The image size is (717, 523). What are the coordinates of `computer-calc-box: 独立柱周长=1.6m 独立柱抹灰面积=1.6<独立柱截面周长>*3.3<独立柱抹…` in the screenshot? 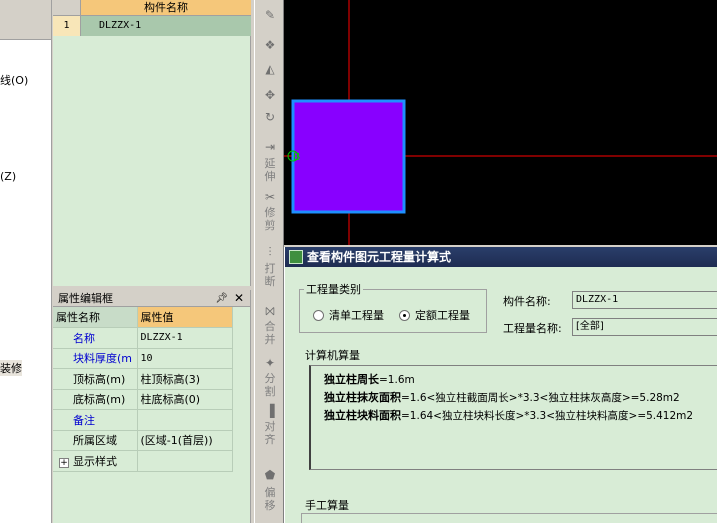 It's located at (513, 417).